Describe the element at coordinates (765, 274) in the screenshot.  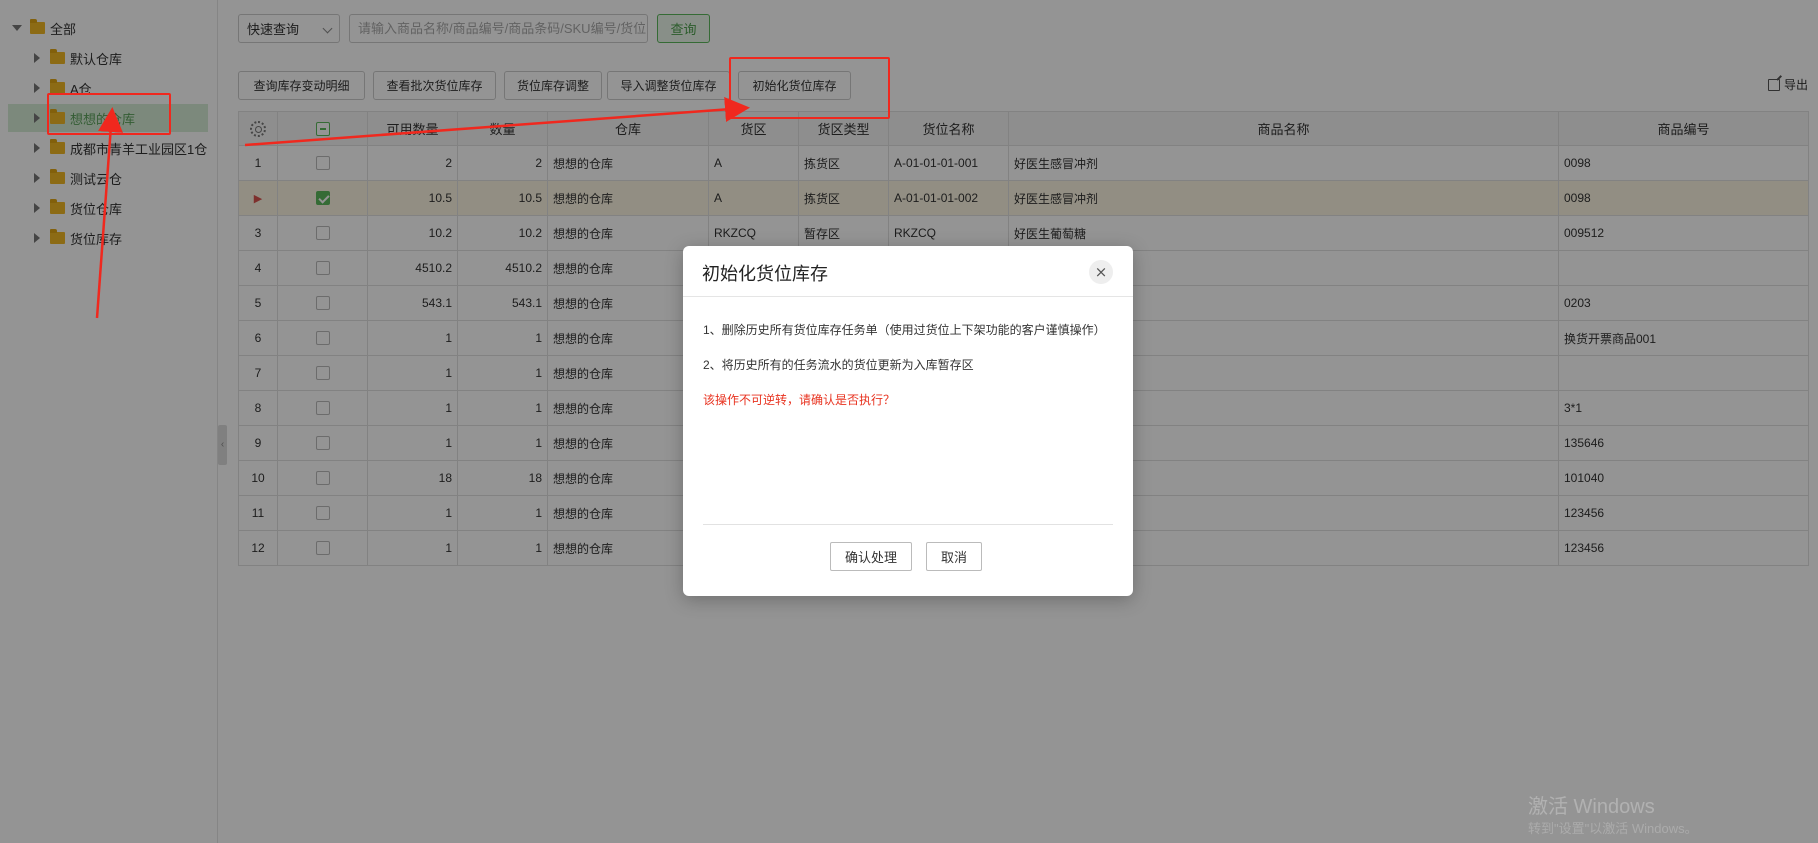
I see `dialog-title: 初始化货位库存` at that location.